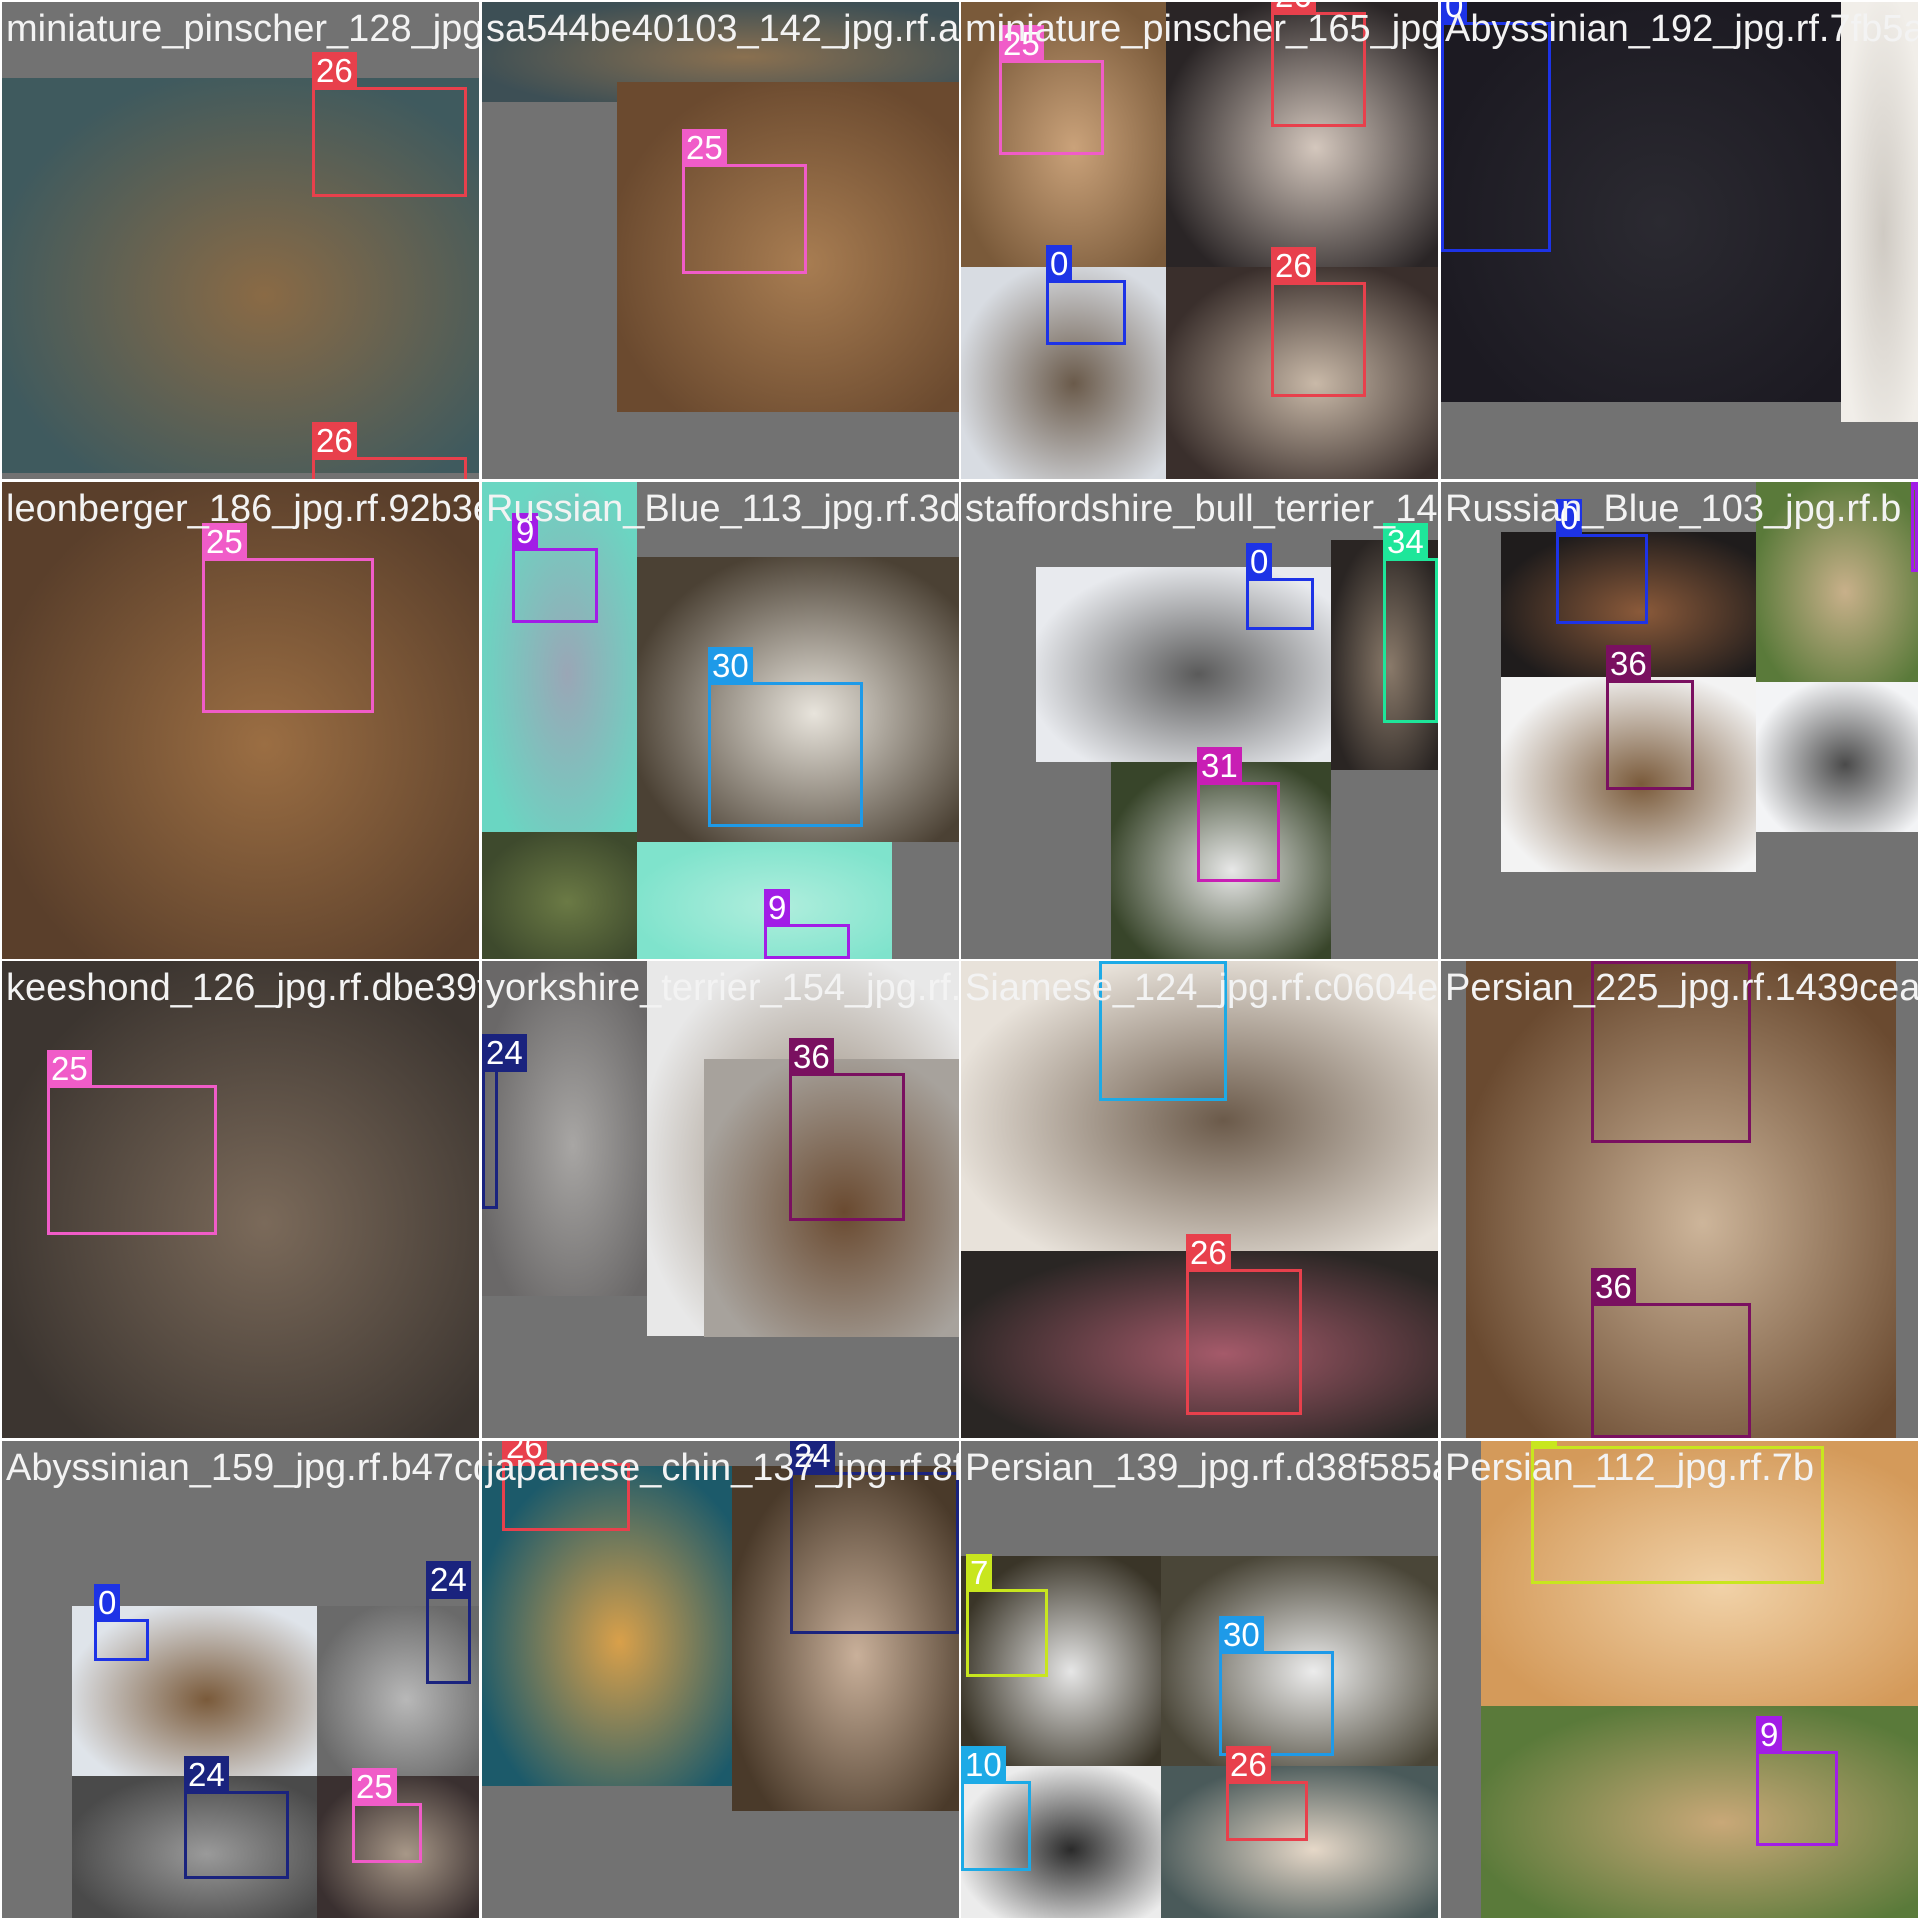 The height and width of the screenshot is (1920, 1920). What do you see at coordinates (1199, 1199) in the screenshot?
I see `mosaic-tile: 1026Siamese_124_jpg.rf.c0604ea3` at bounding box center [1199, 1199].